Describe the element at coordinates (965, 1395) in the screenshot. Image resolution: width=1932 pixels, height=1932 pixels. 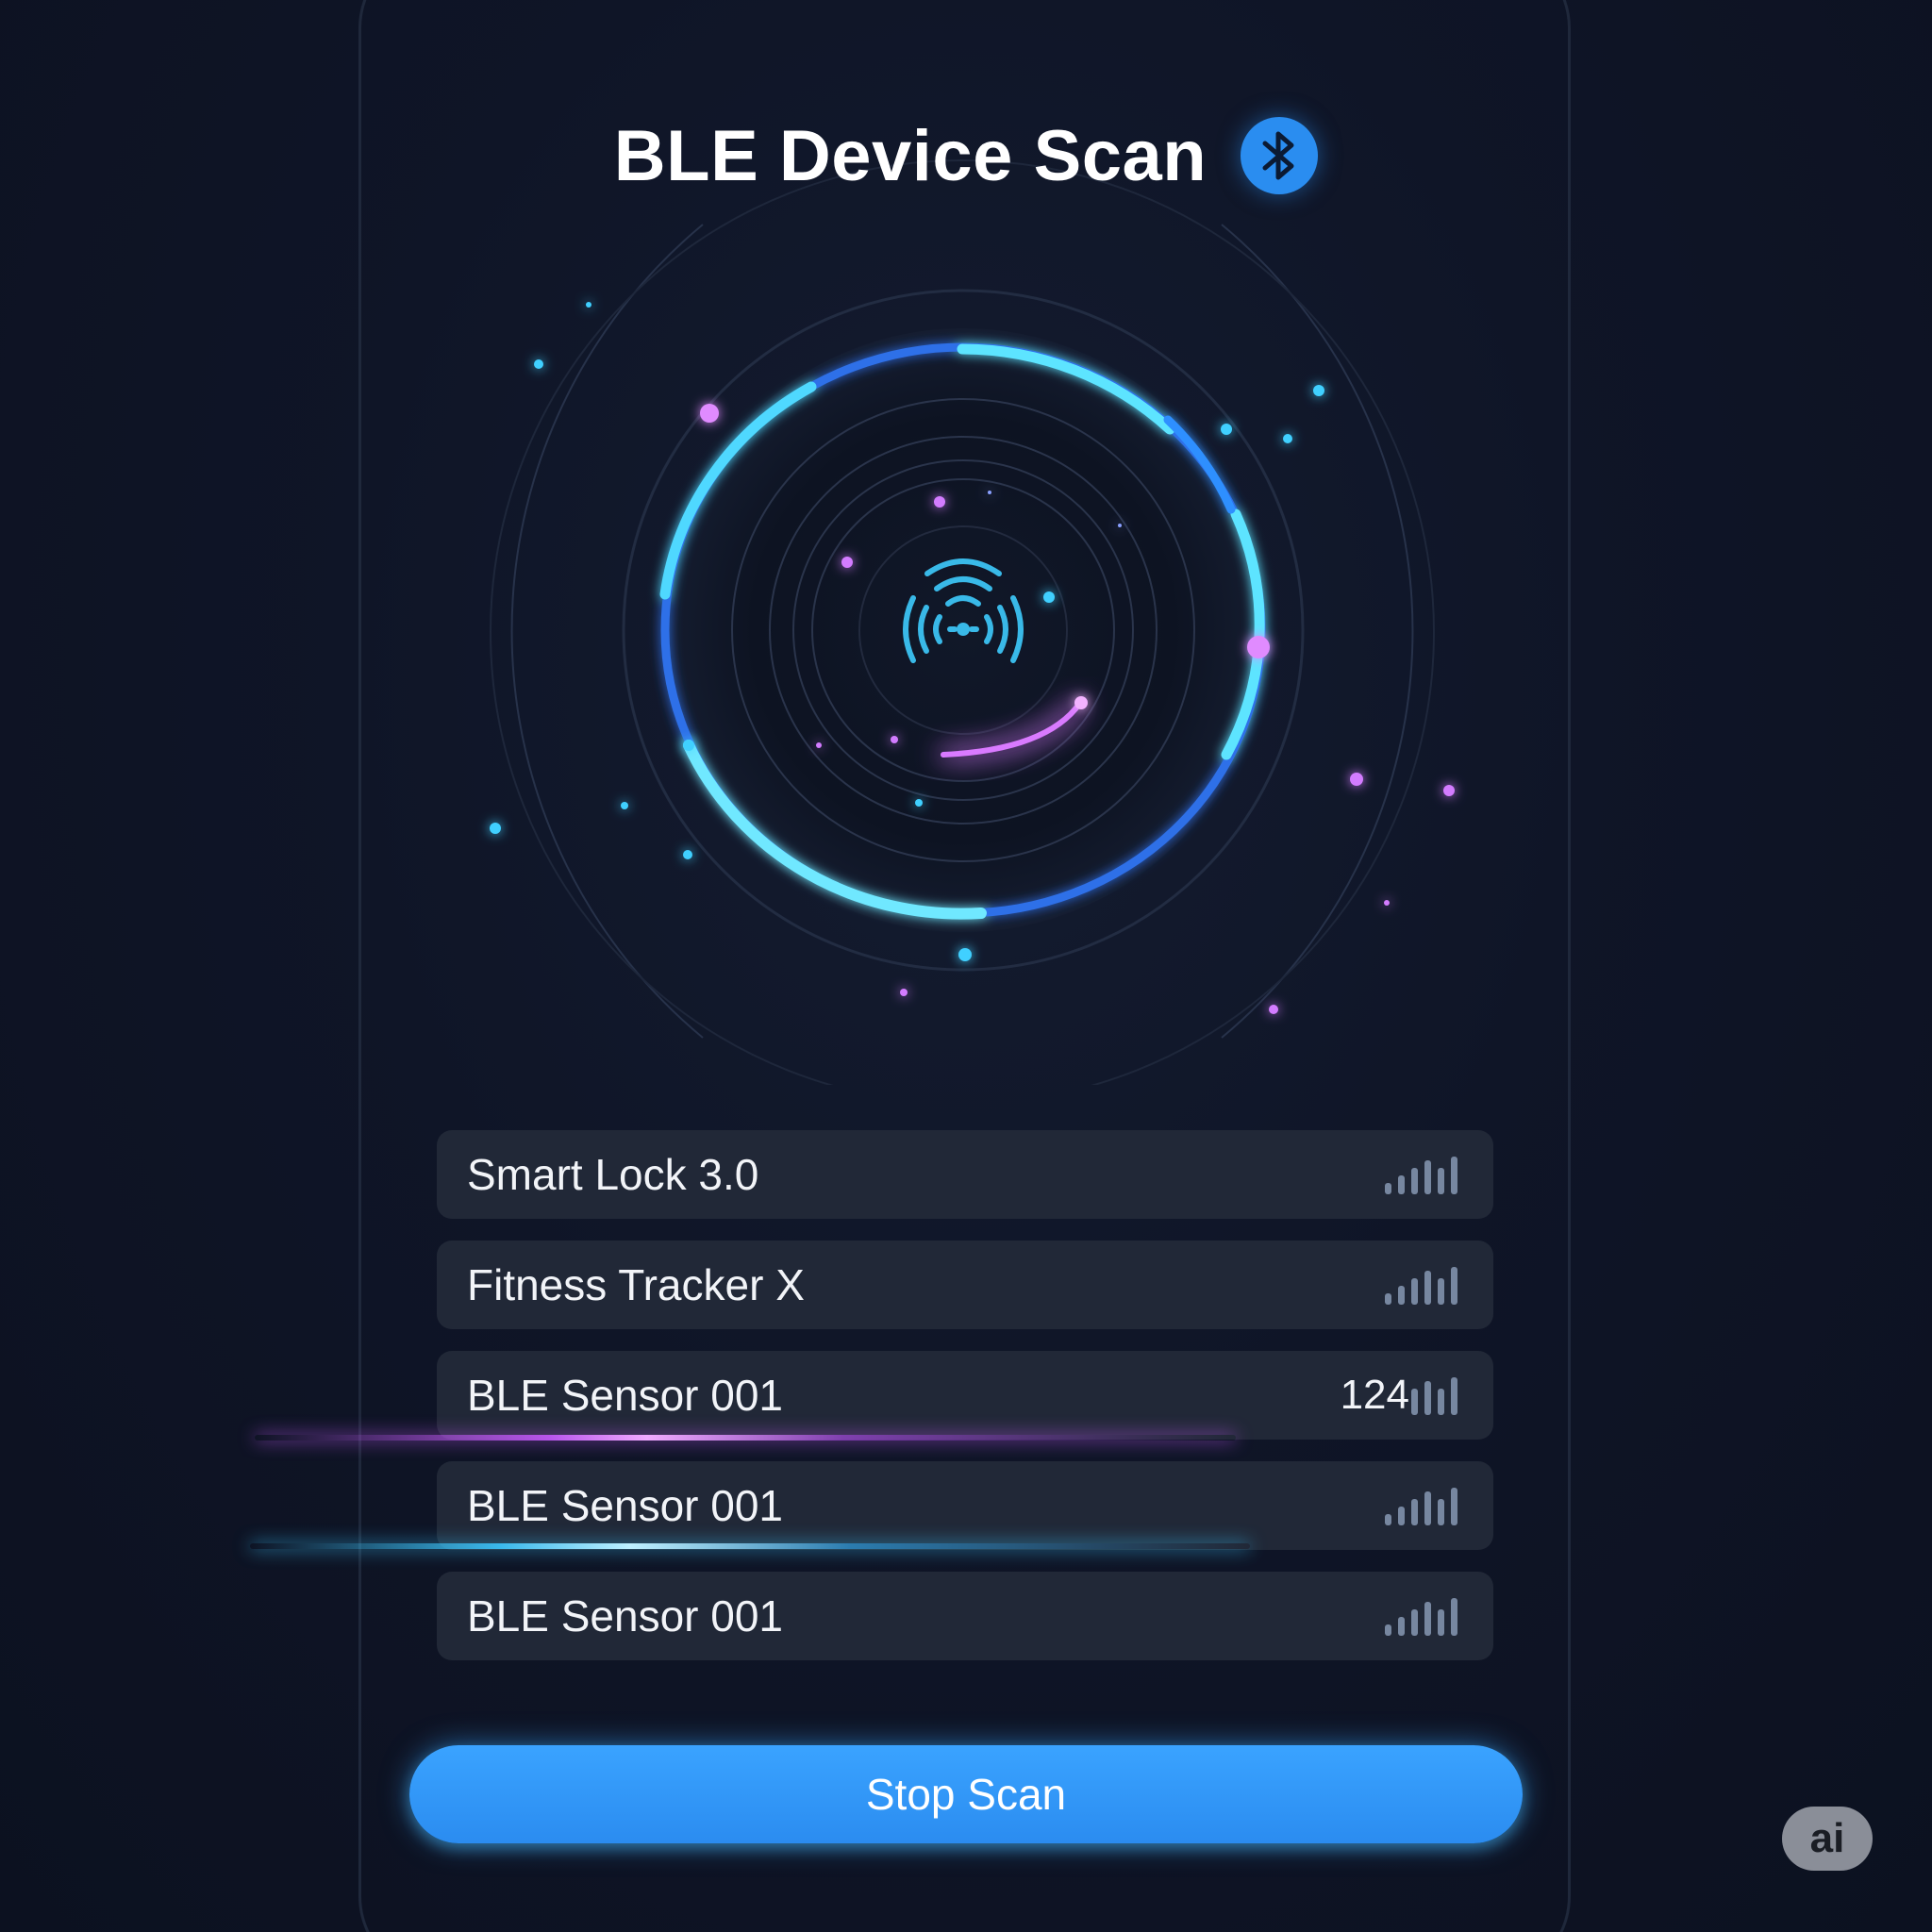
I see `device-row: BLE Sensor 001 124` at that location.